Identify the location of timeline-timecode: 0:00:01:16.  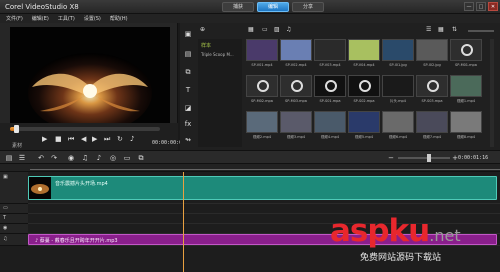
(473, 158).